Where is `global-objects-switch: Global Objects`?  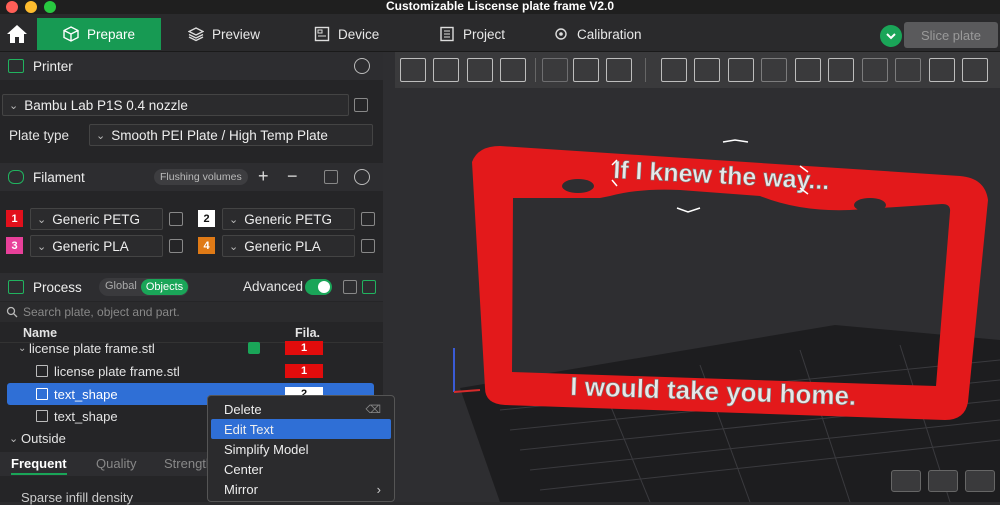 global-objects-switch: Global Objects is located at coordinates (144, 287).